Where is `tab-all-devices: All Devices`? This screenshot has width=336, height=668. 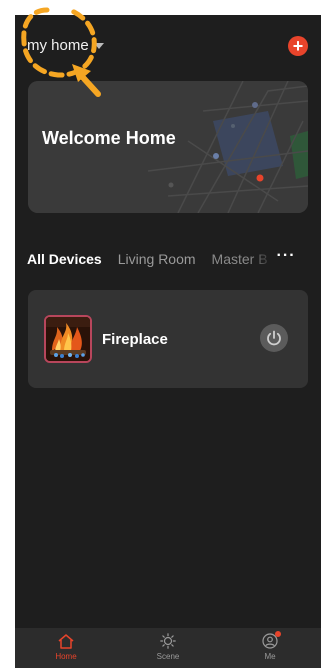 tab-all-devices: All Devices is located at coordinates (64, 259).